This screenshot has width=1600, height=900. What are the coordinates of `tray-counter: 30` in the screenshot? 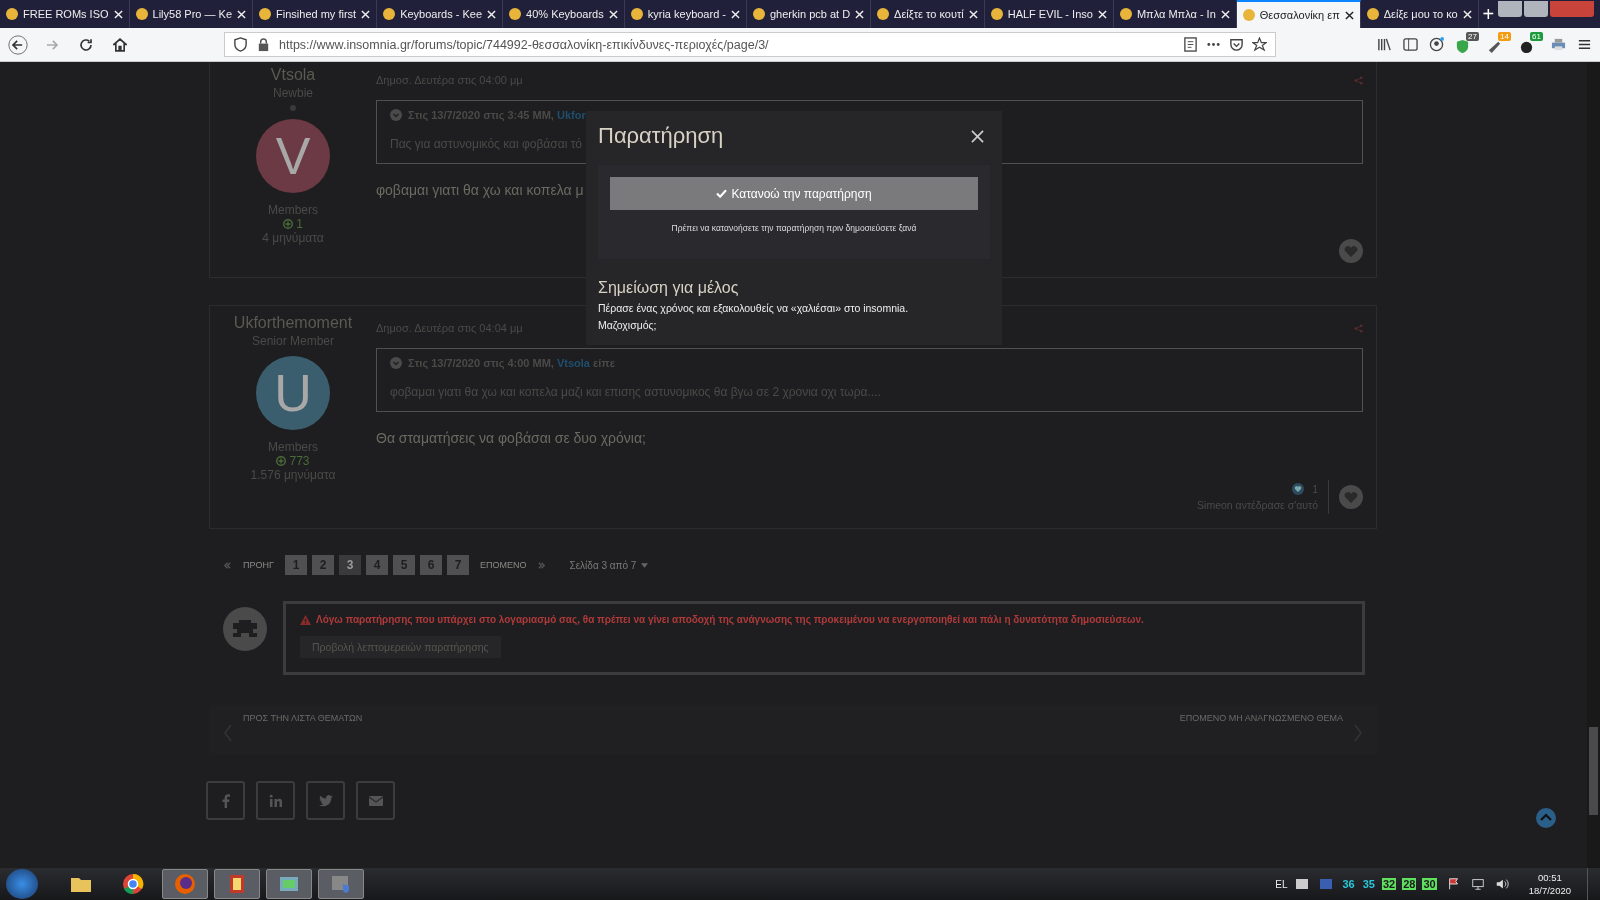 It's located at (1429, 884).